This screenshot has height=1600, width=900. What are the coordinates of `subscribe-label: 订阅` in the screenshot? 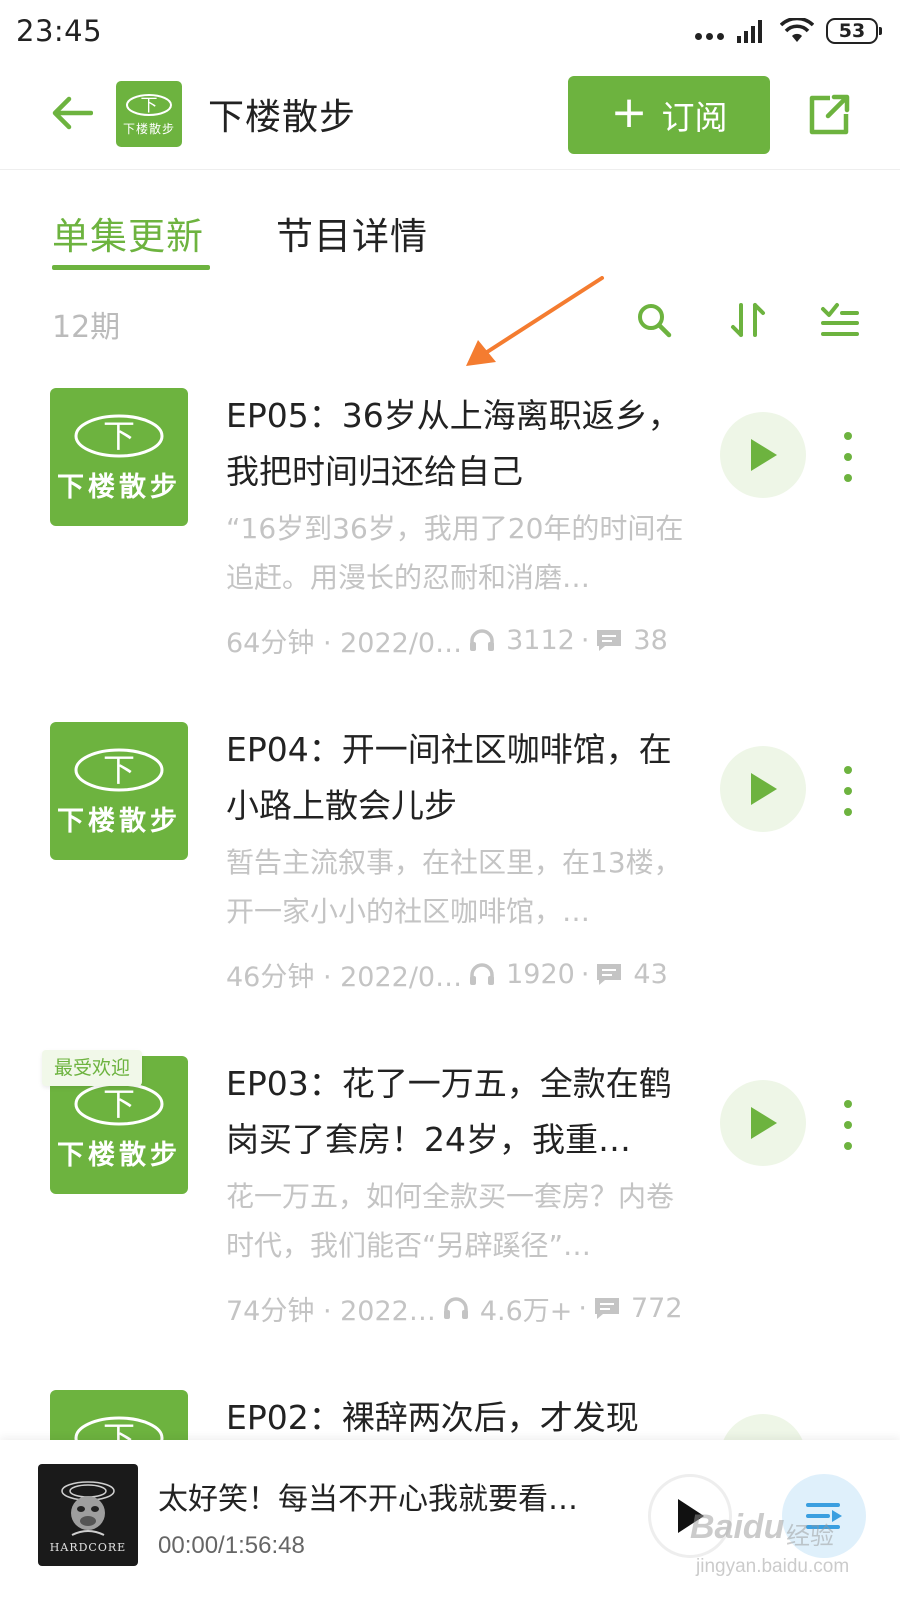 It's located at (694, 117).